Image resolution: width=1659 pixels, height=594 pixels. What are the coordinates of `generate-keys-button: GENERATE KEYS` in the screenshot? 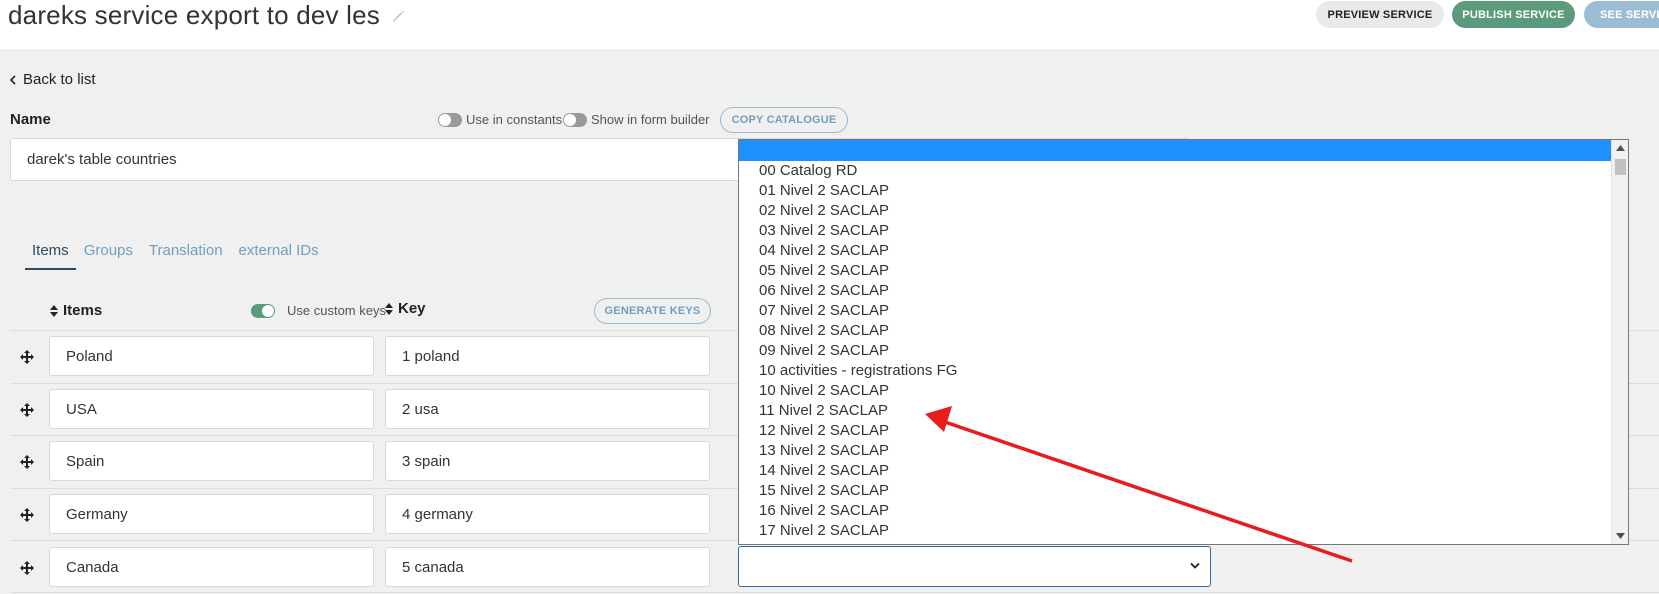 It's located at (652, 311).